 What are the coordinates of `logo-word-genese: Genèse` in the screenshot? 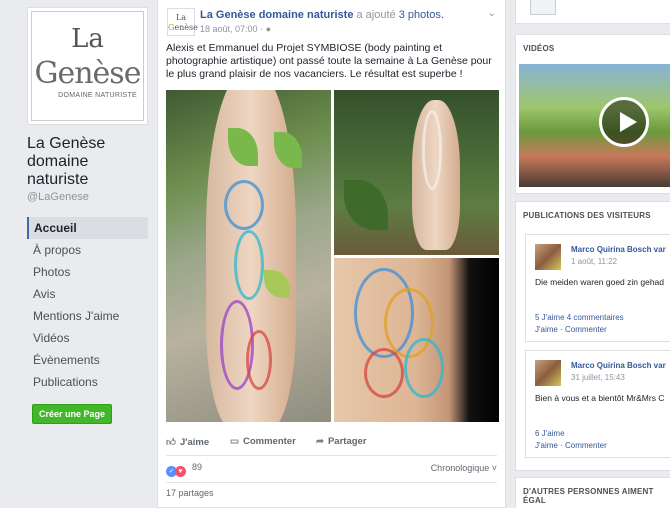 It's located at (88, 73).